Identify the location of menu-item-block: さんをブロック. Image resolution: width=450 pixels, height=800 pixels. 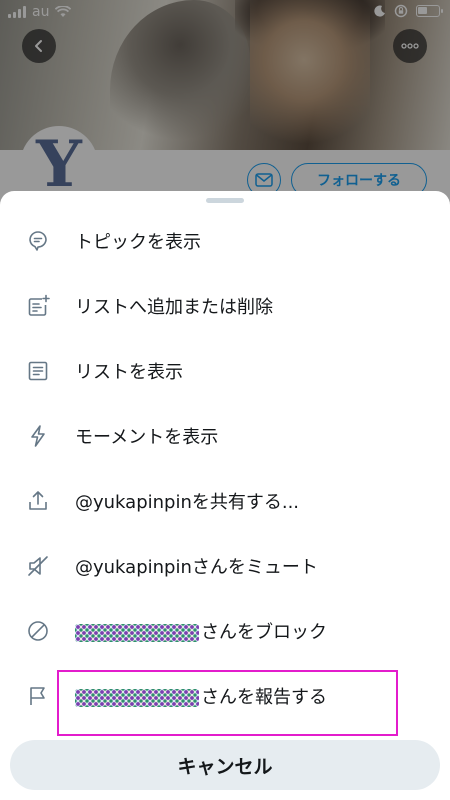
(225, 631).